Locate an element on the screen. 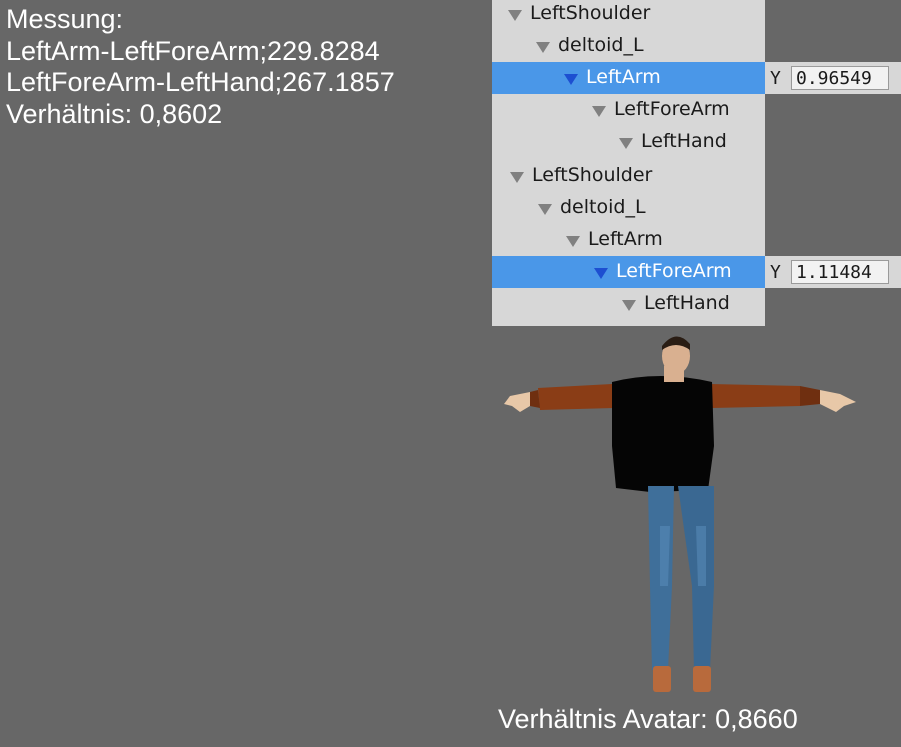 This screenshot has height=747, width=901. avatar-ratio-label: Verhältnis Avatar: 0,8660 is located at coordinates (648, 719).